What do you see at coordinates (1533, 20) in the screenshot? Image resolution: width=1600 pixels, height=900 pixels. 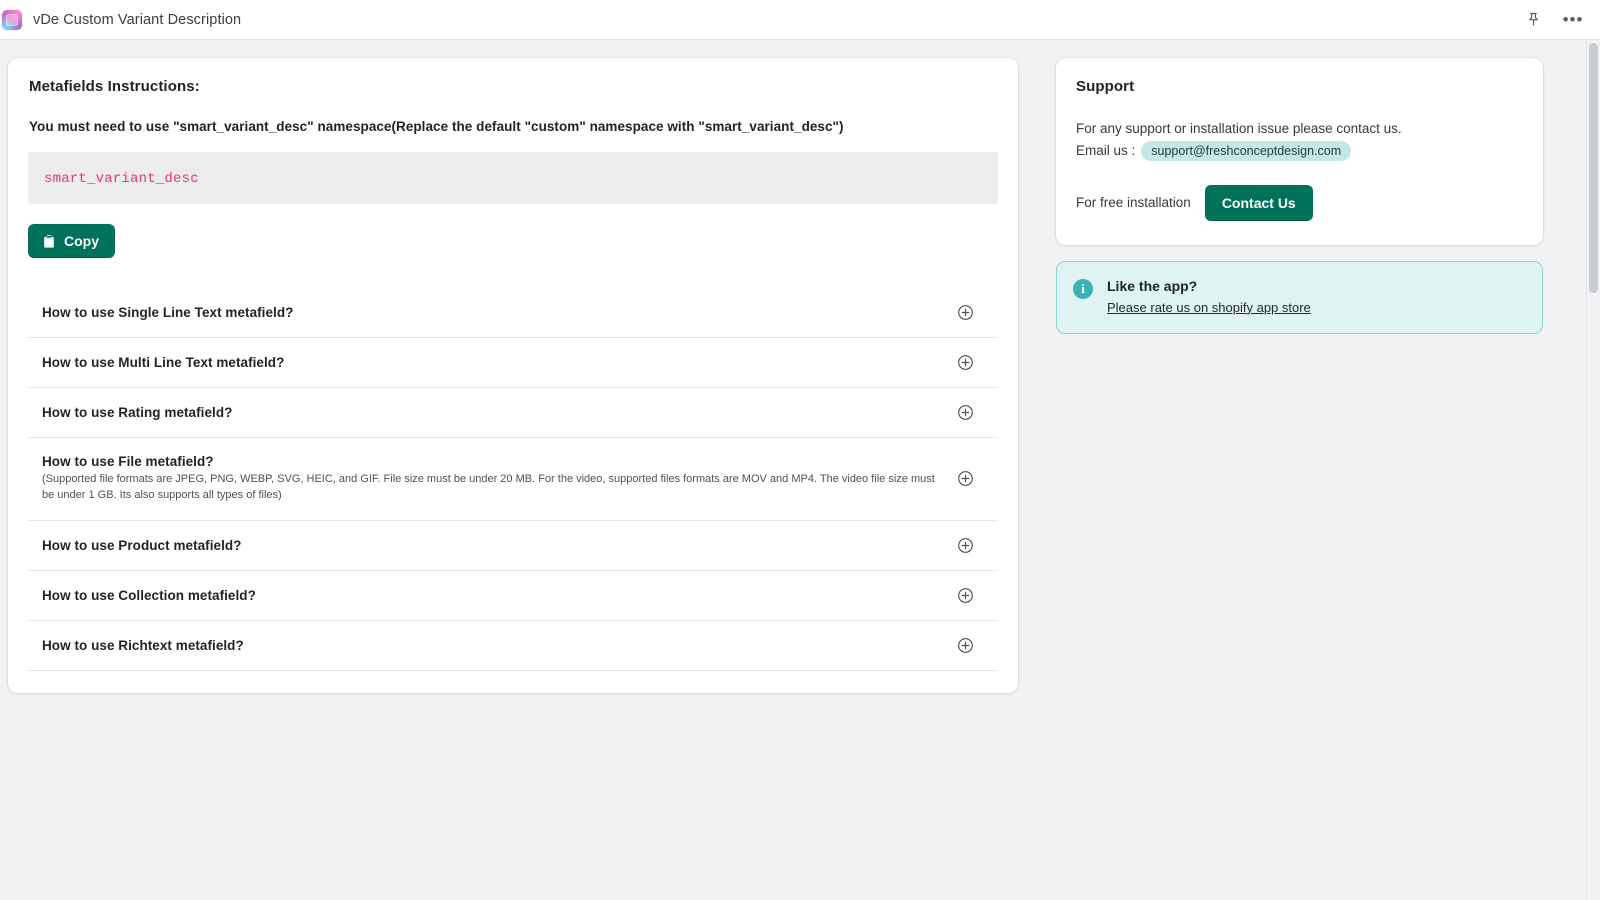 I see `pin-icon` at bounding box center [1533, 20].